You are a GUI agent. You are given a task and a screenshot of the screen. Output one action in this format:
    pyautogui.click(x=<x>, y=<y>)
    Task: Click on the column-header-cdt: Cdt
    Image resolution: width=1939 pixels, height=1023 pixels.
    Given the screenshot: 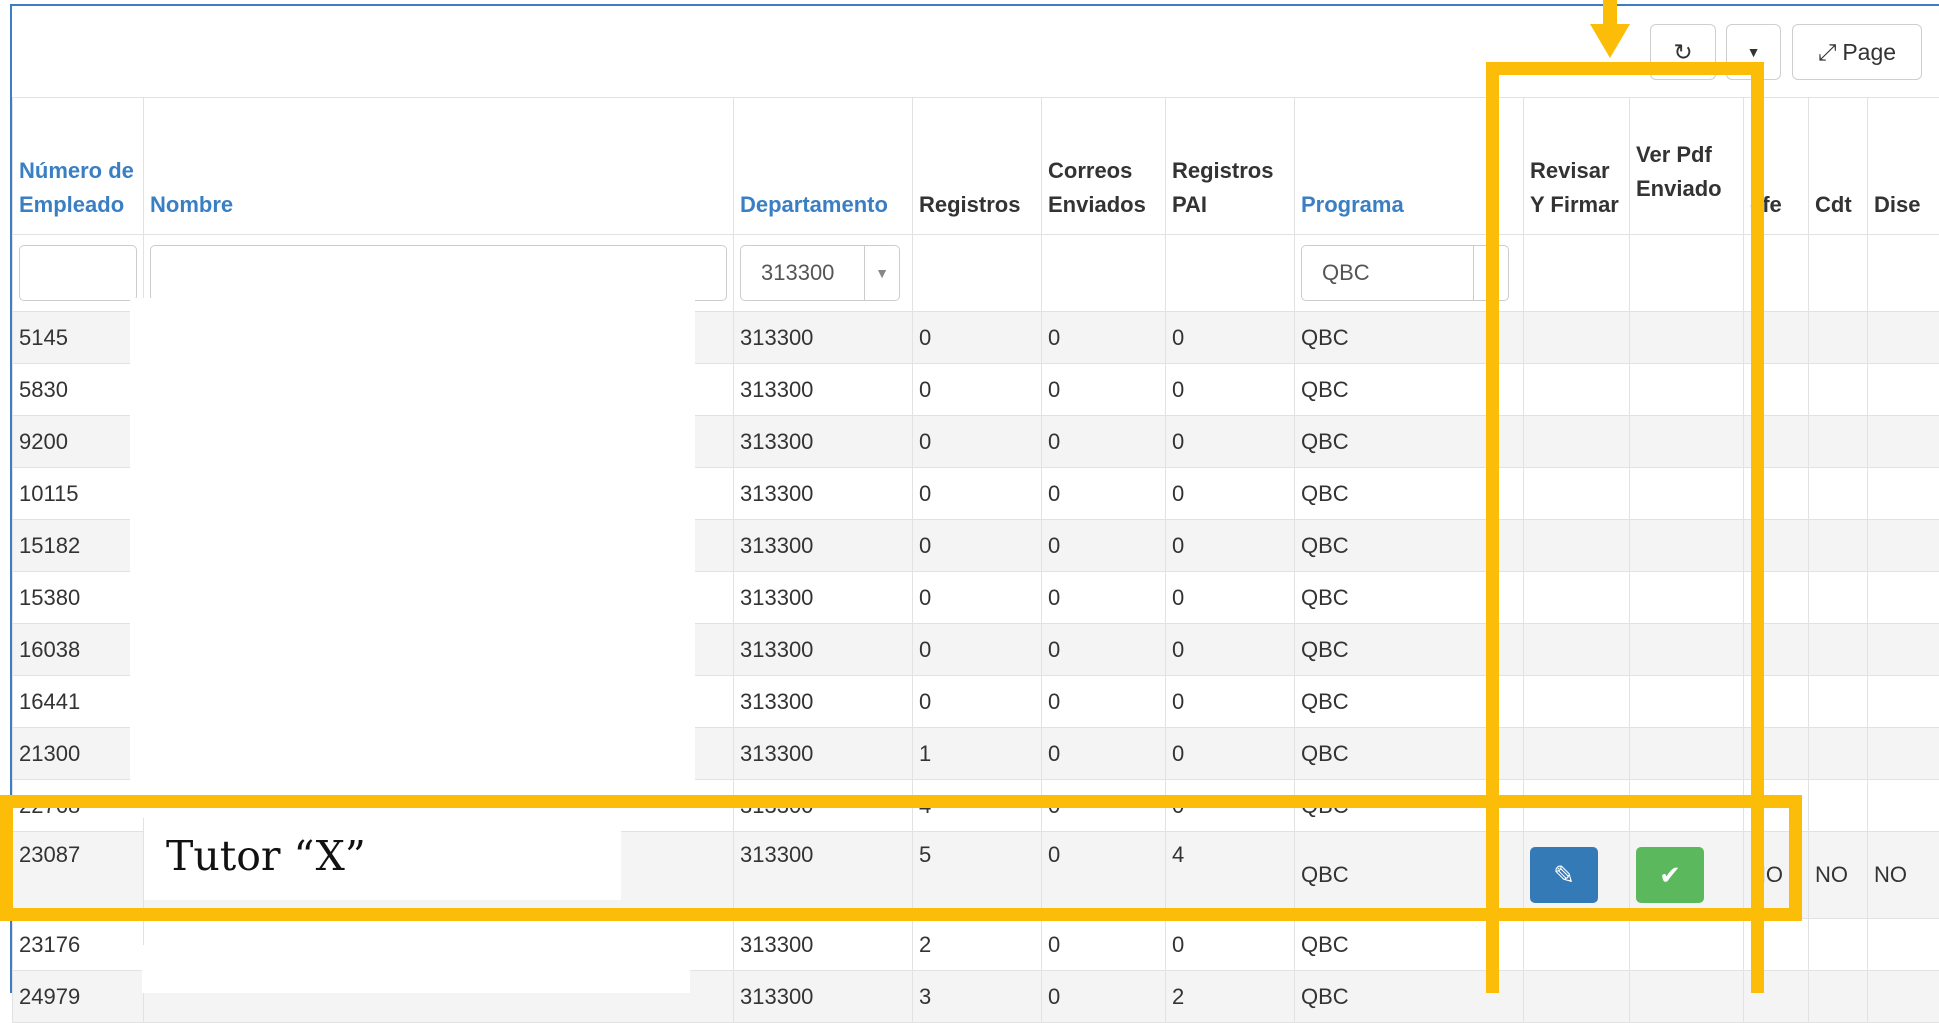 What is the action you would take?
    pyautogui.click(x=1838, y=166)
    